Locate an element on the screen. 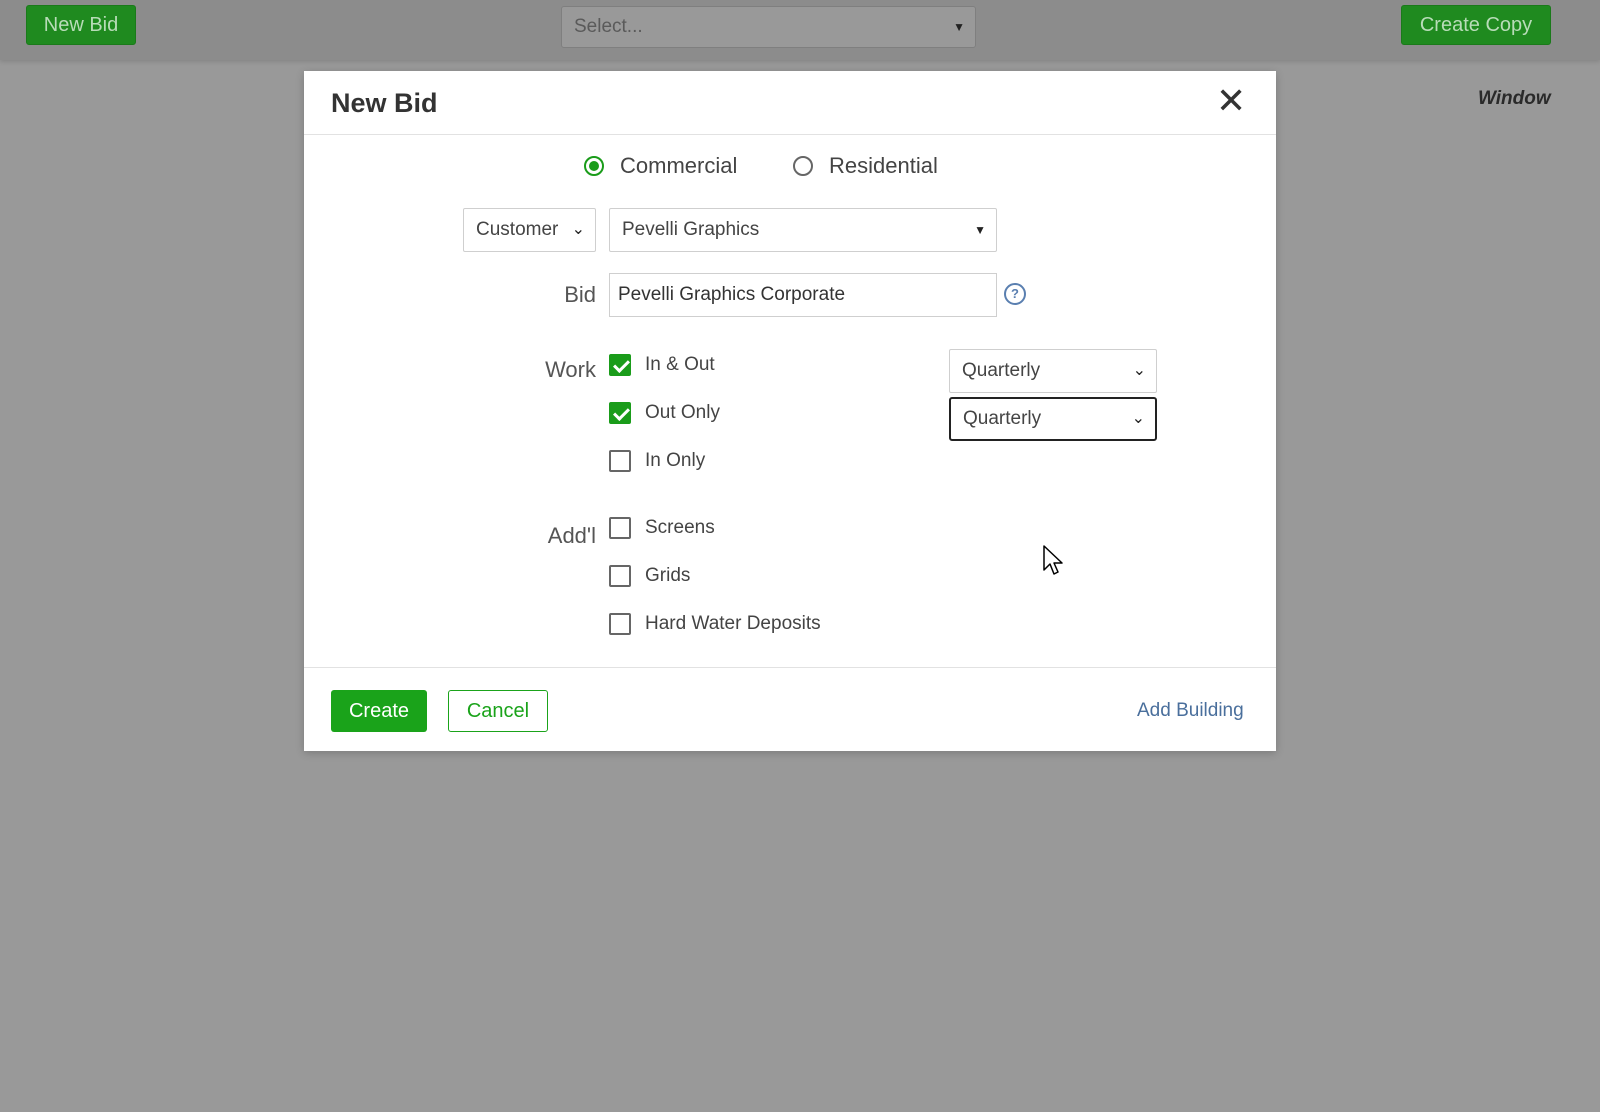 The height and width of the screenshot is (1112, 1600). top-toolbar: New Bid Select... ▼ Create Copy is located at coordinates (800, 30).